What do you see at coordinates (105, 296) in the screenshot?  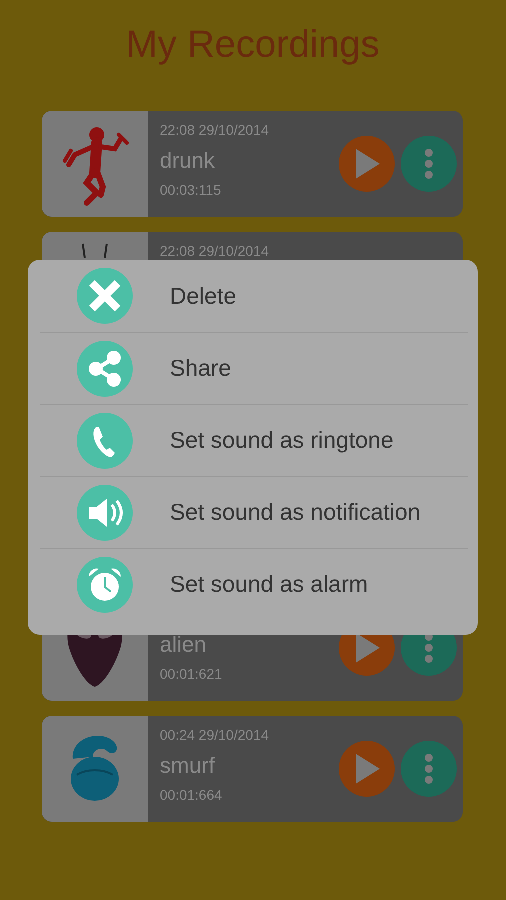 I see `close-icon` at bounding box center [105, 296].